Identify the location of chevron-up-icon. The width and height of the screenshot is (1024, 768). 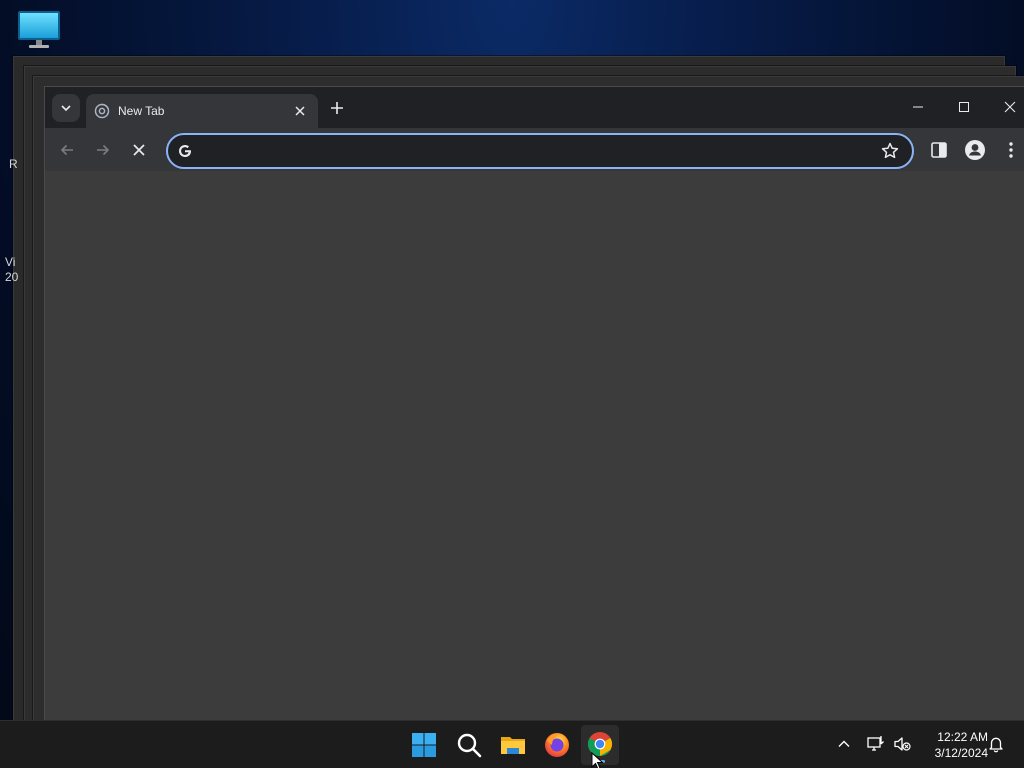
(844, 744).